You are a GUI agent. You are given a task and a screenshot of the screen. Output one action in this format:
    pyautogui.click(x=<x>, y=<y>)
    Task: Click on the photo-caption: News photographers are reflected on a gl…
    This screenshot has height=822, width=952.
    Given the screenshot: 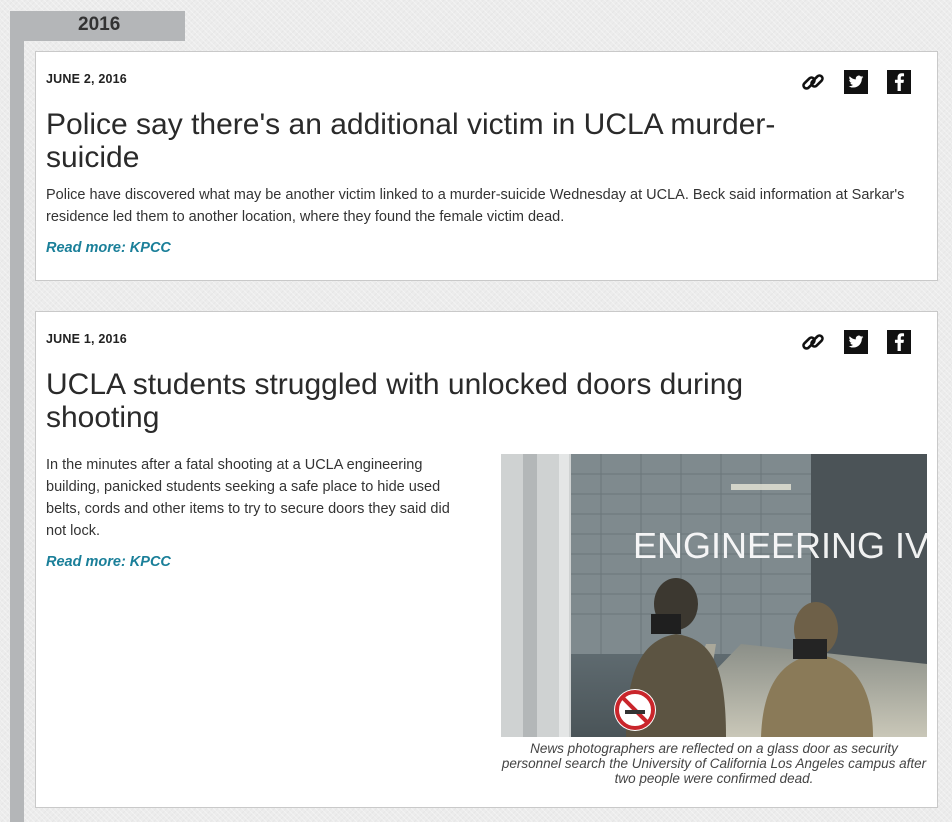 What is the action you would take?
    pyautogui.click(x=714, y=763)
    